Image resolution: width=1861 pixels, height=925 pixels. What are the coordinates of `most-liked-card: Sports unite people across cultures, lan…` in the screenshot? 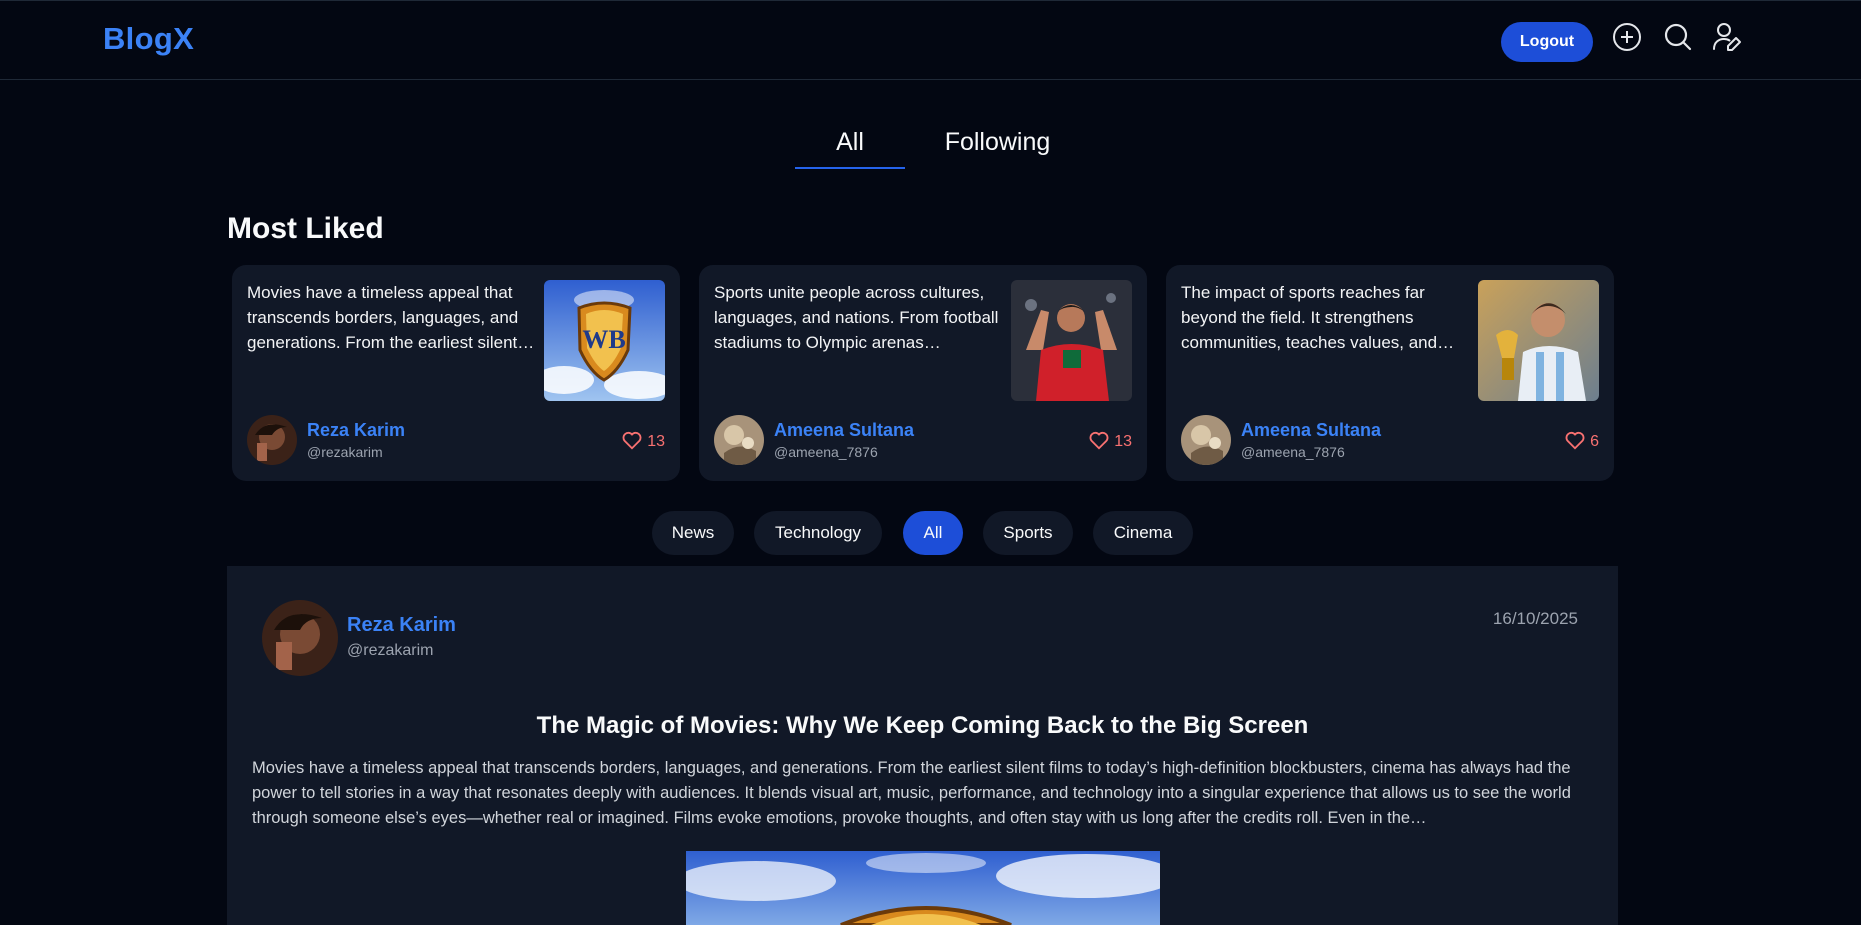 It's located at (923, 373).